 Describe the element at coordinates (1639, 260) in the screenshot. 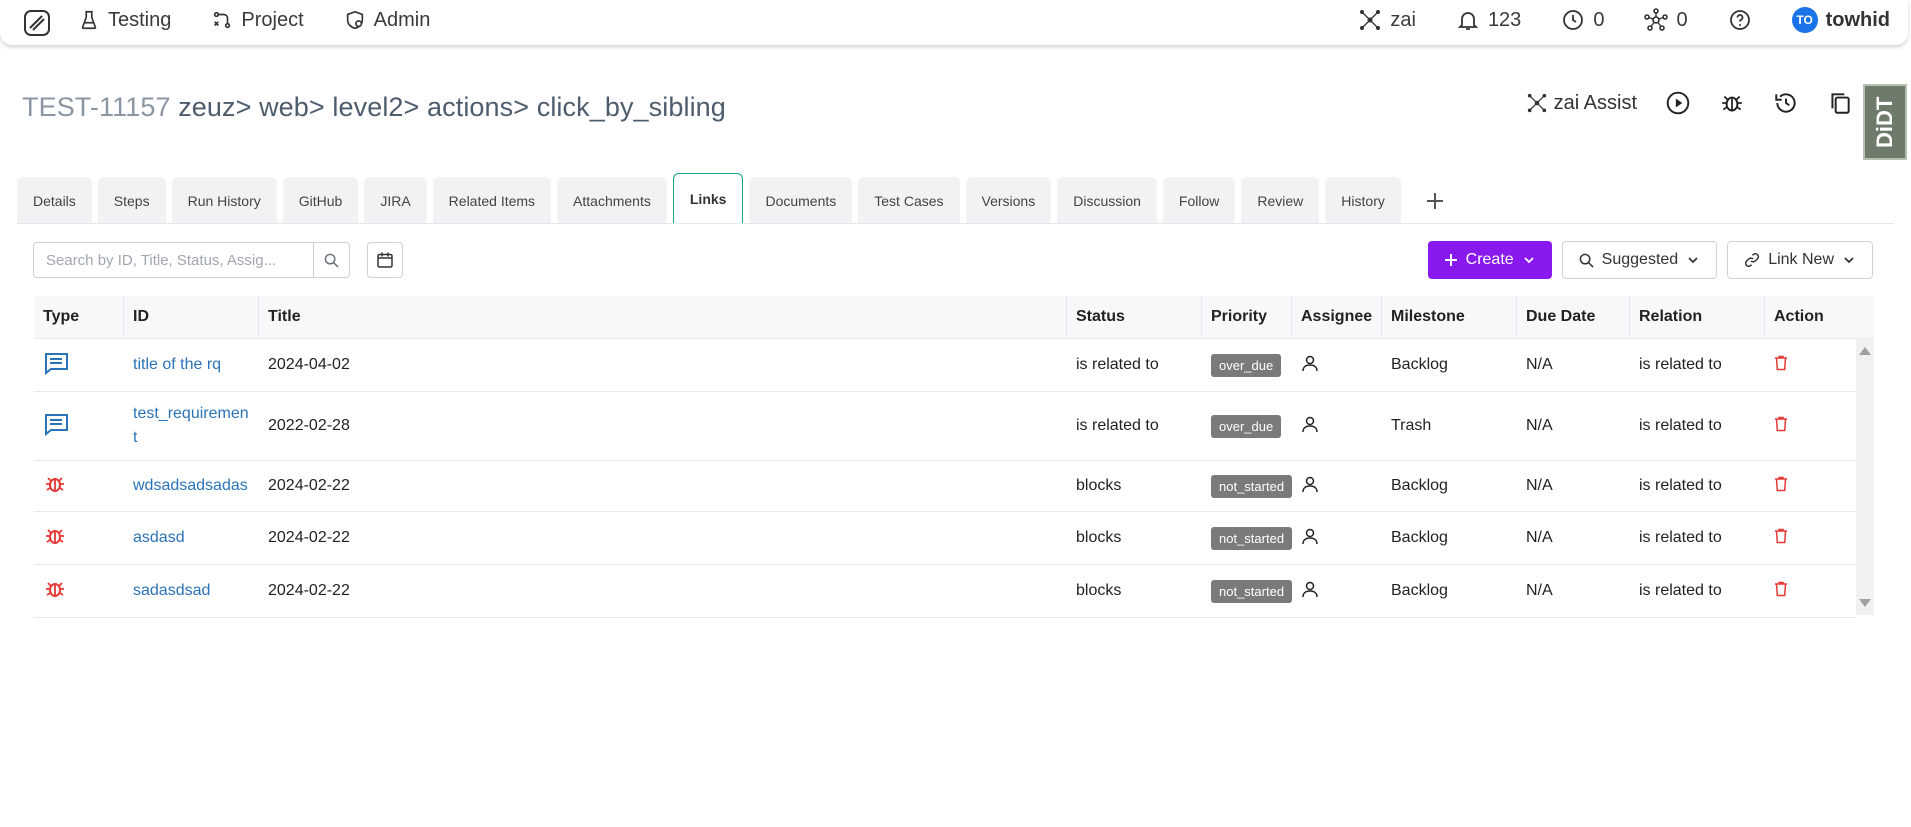

I see `suggested-button: Suggested` at that location.